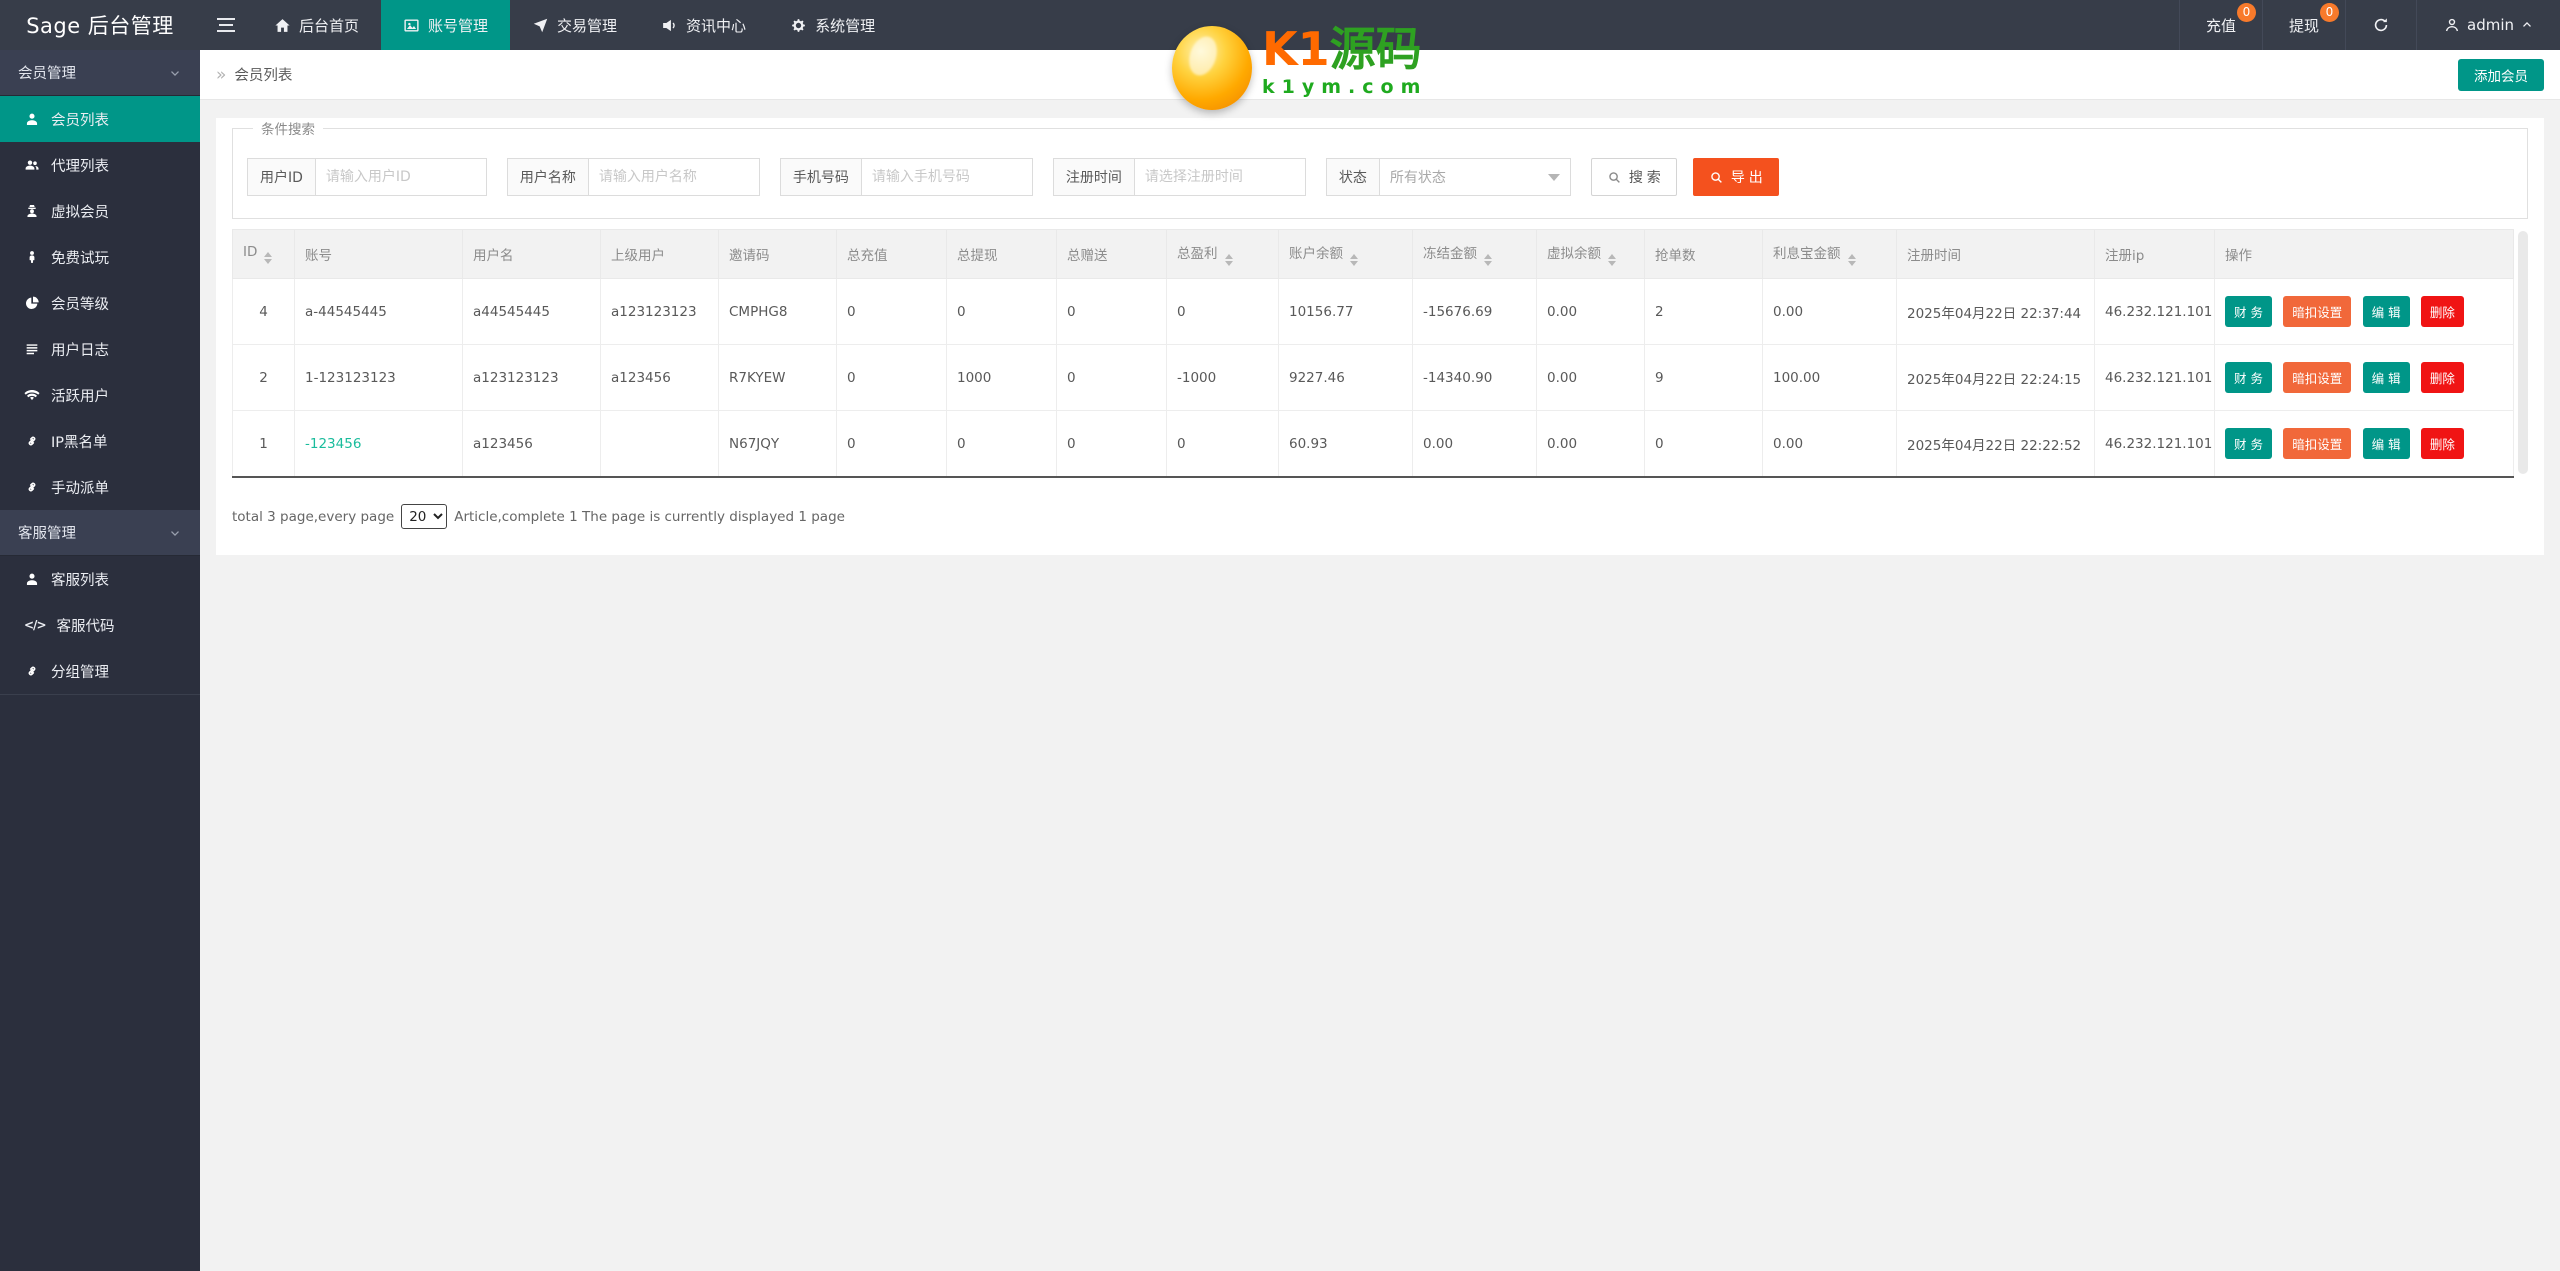 Image resolution: width=2560 pixels, height=1271 pixels. What do you see at coordinates (1380, 75) in the screenshot?
I see `breadcrumb-bar: » 会员列表 添加会员` at bounding box center [1380, 75].